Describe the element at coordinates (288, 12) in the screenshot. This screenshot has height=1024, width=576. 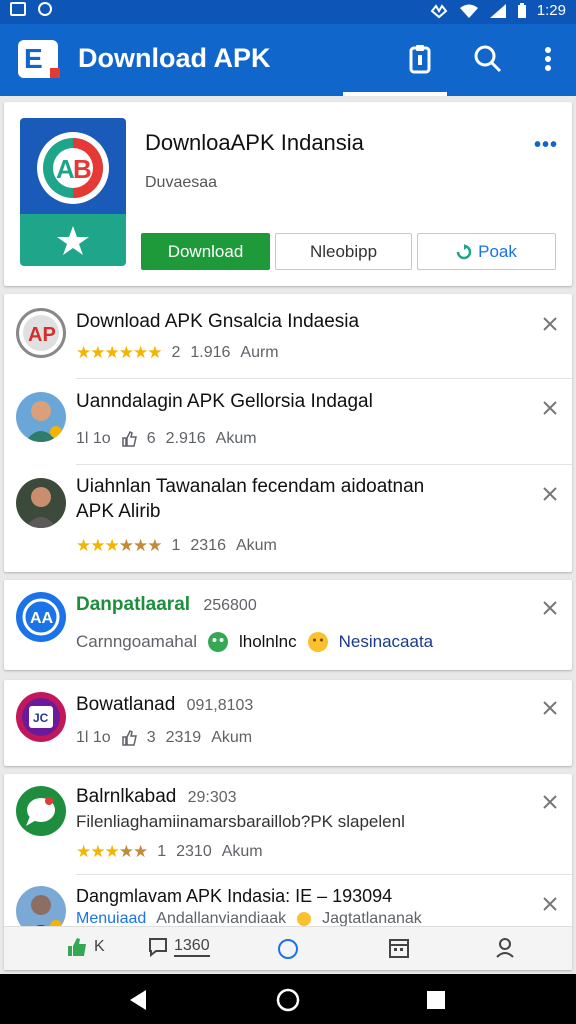
I see `status-bar: 1:29` at that location.